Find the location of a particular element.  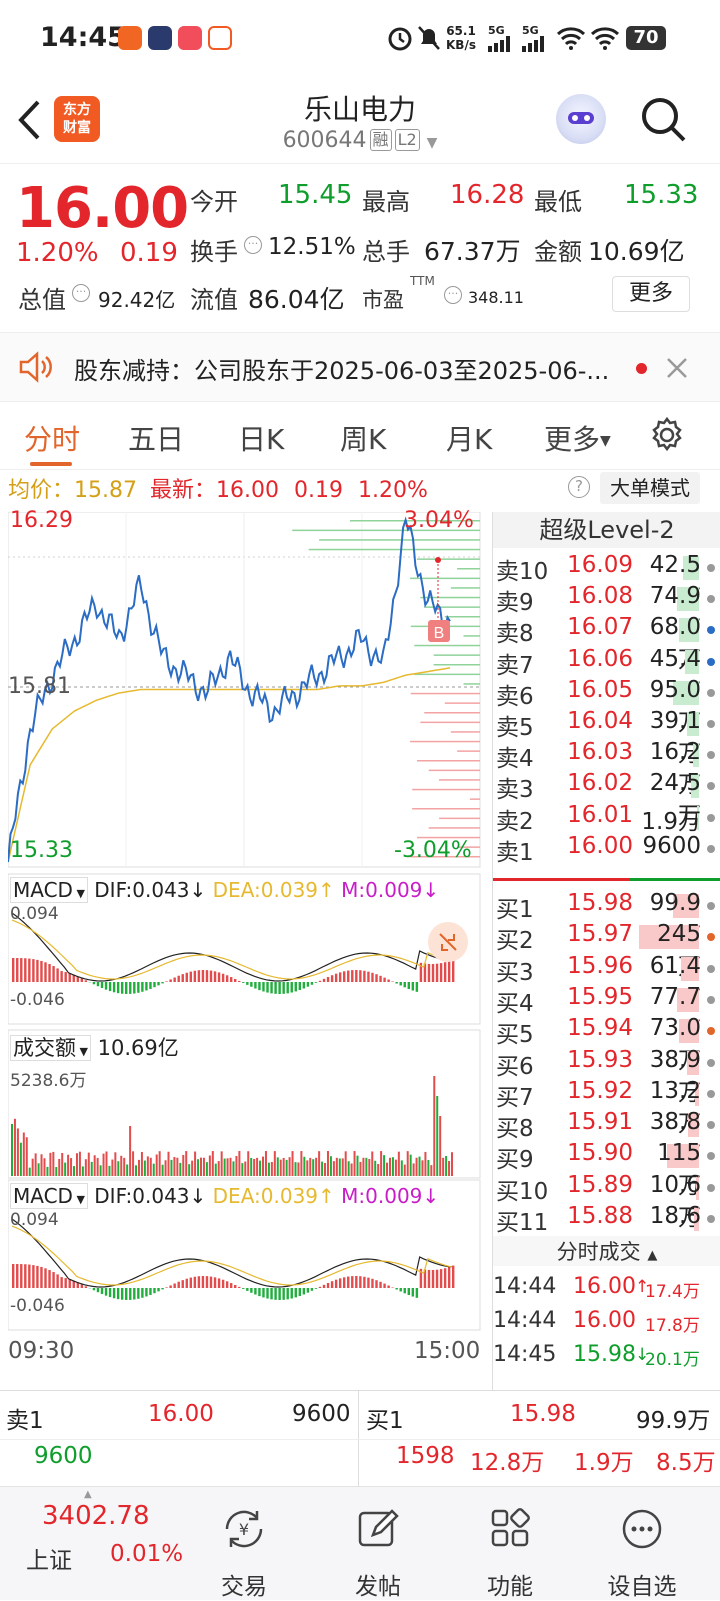

tab-more-label: 更多 is located at coordinates (572, 439).